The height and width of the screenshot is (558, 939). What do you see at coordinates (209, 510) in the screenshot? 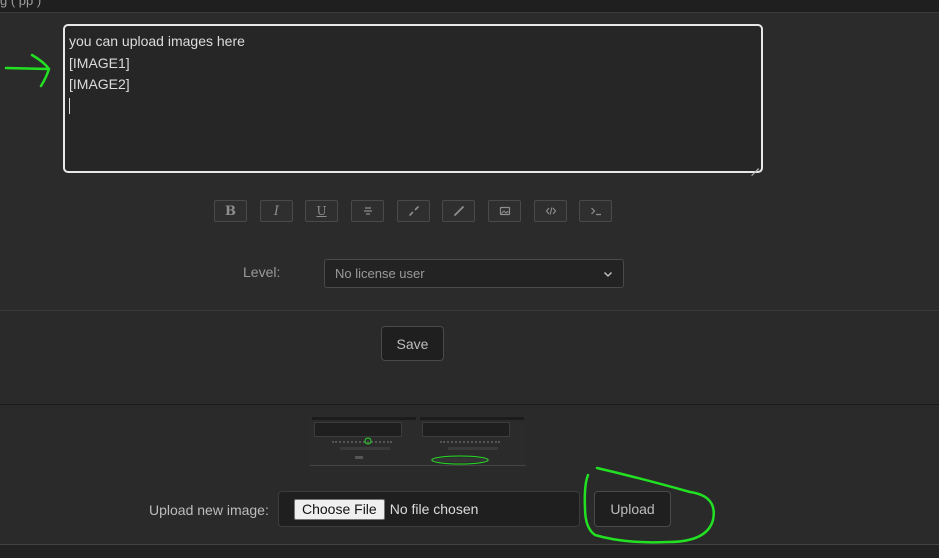
I see `upload-label: Upload new image:` at bounding box center [209, 510].